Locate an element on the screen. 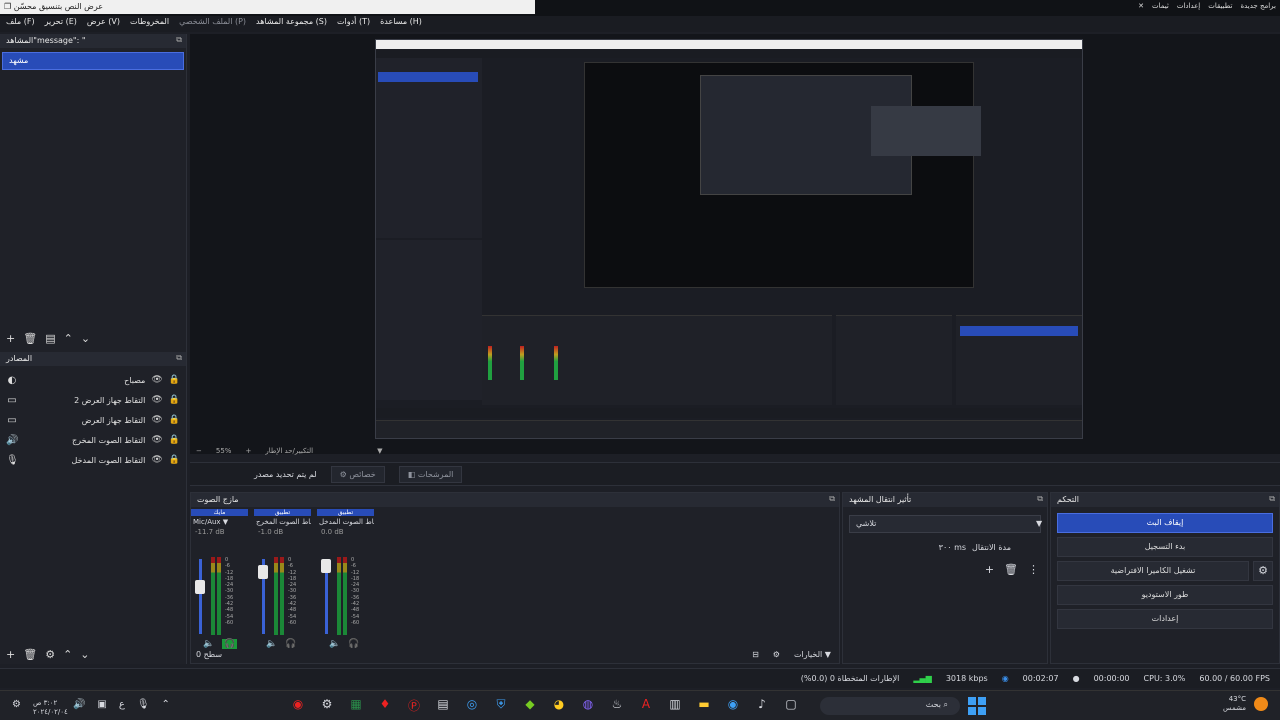  layout-icon: ⊟ is located at coordinates (755, 654).